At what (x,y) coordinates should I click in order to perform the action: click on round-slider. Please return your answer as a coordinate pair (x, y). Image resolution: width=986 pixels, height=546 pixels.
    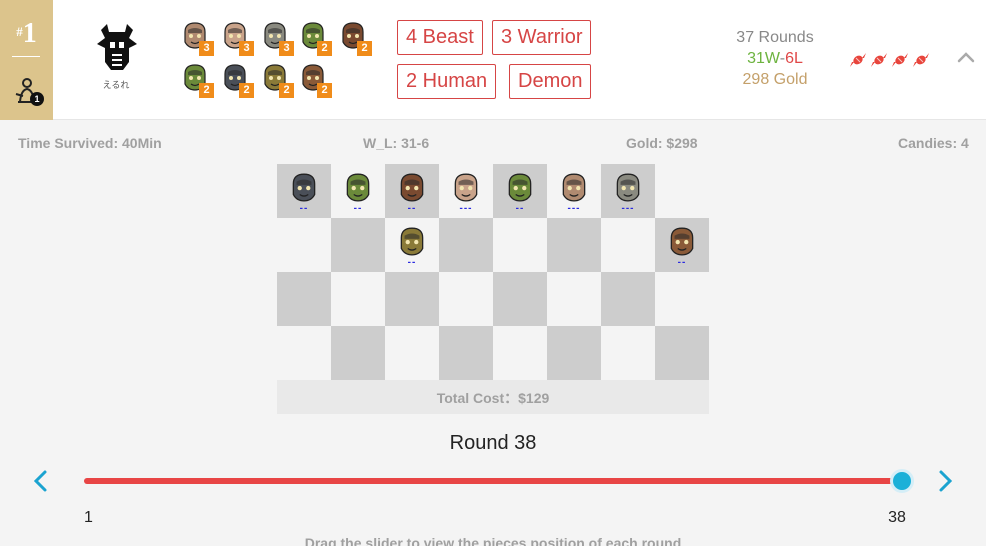
    Looking at the image, I should click on (499, 481).